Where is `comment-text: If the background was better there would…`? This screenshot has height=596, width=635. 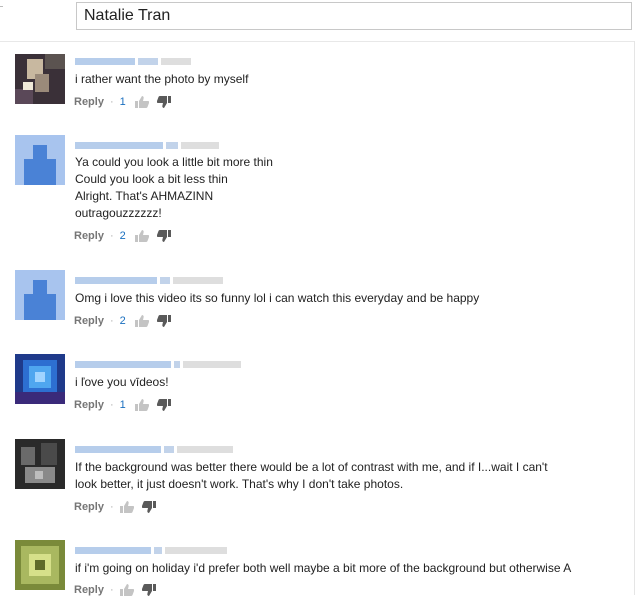 comment-text: If the background was better there would… is located at coordinates (311, 475).